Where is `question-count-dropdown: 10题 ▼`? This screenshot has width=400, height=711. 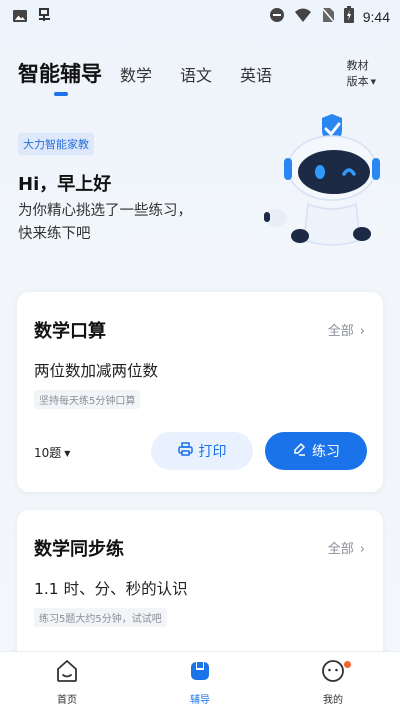
question-count-dropdown: 10题 ▼ is located at coordinates (52, 452).